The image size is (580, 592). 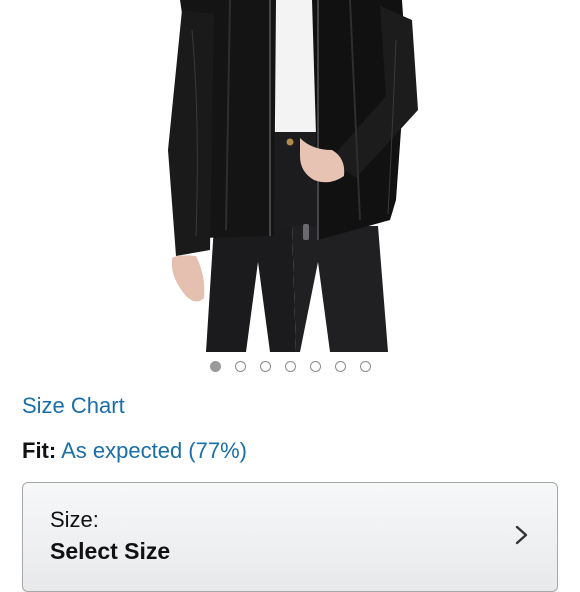 I want to click on size-chart-link: Size Chart, so click(x=73, y=406).